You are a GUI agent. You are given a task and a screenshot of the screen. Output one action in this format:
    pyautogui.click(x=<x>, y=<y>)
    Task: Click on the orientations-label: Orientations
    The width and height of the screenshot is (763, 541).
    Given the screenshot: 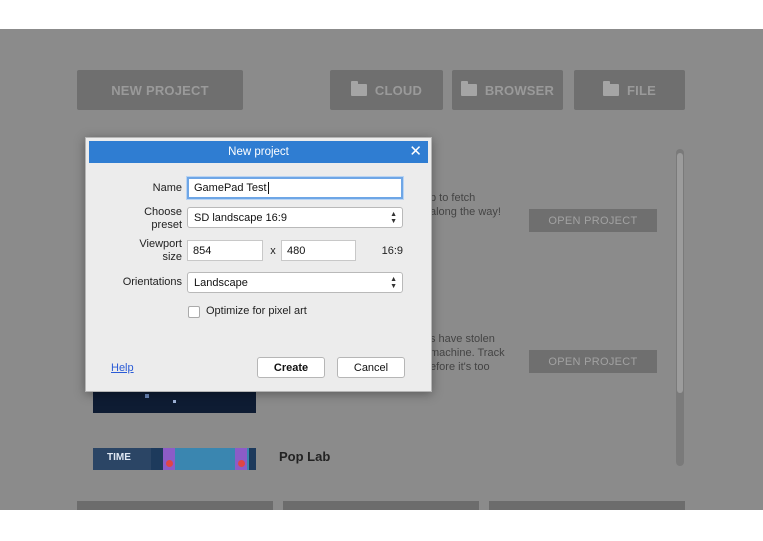 What is the action you would take?
    pyautogui.click(x=152, y=282)
    